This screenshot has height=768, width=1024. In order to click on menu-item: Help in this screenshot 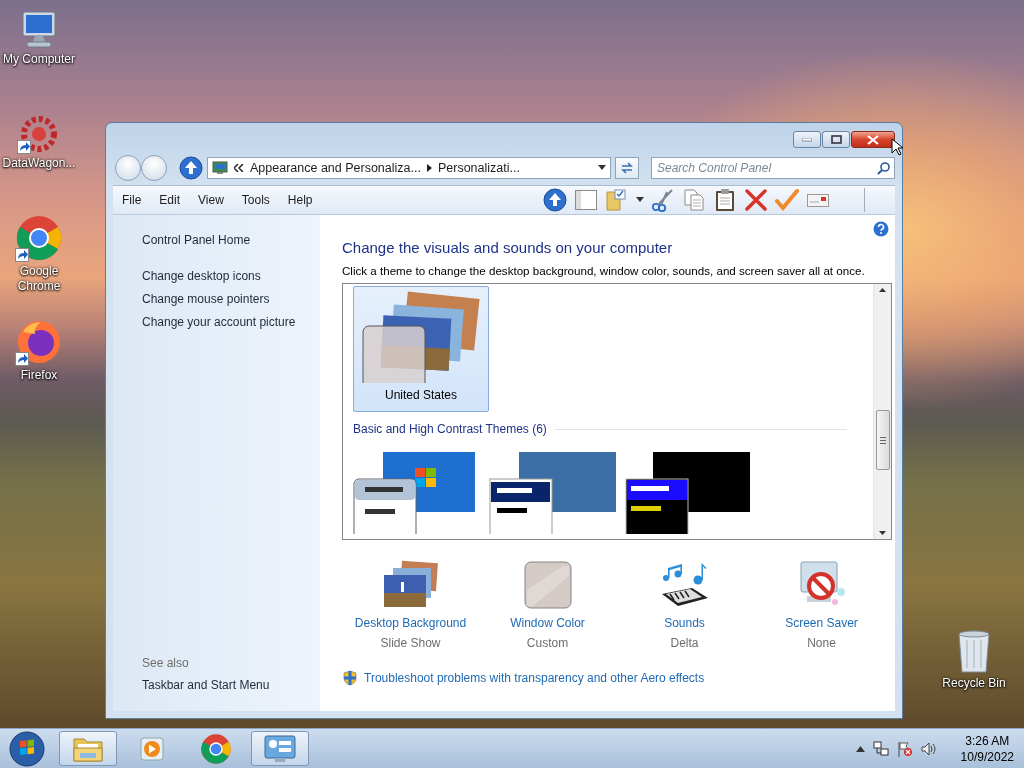, I will do `click(300, 200)`.